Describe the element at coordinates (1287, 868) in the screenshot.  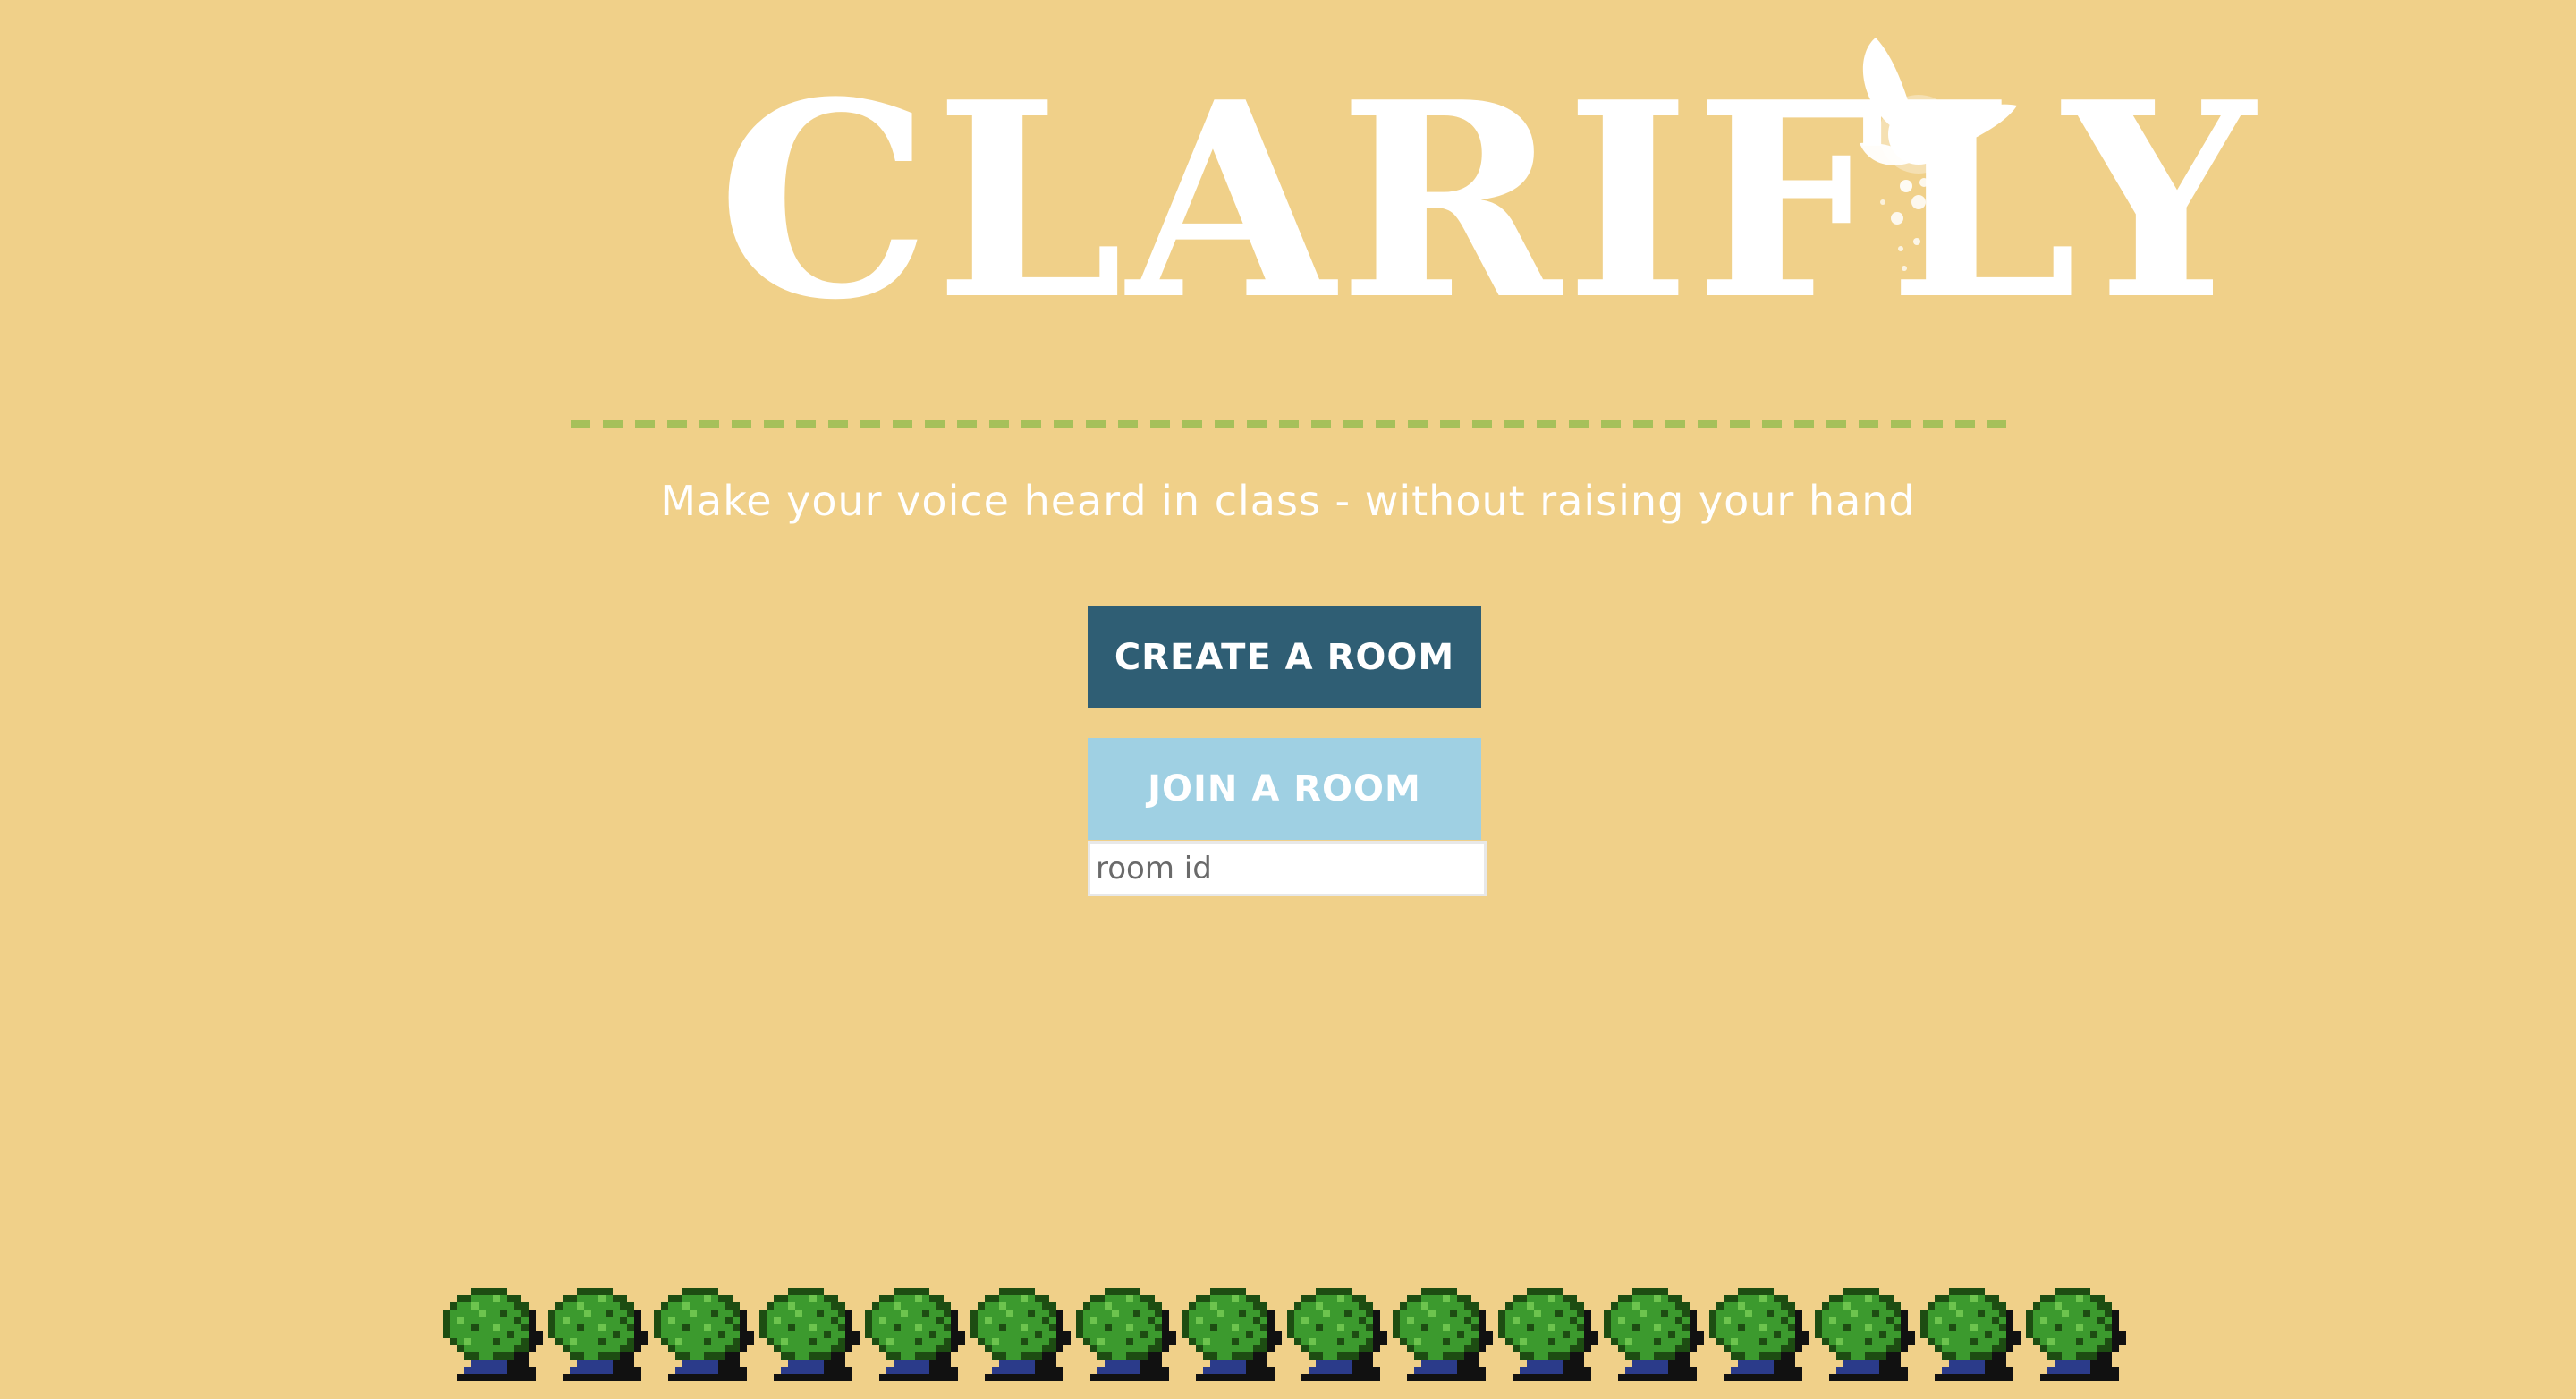
I see `room-id-input` at that location.